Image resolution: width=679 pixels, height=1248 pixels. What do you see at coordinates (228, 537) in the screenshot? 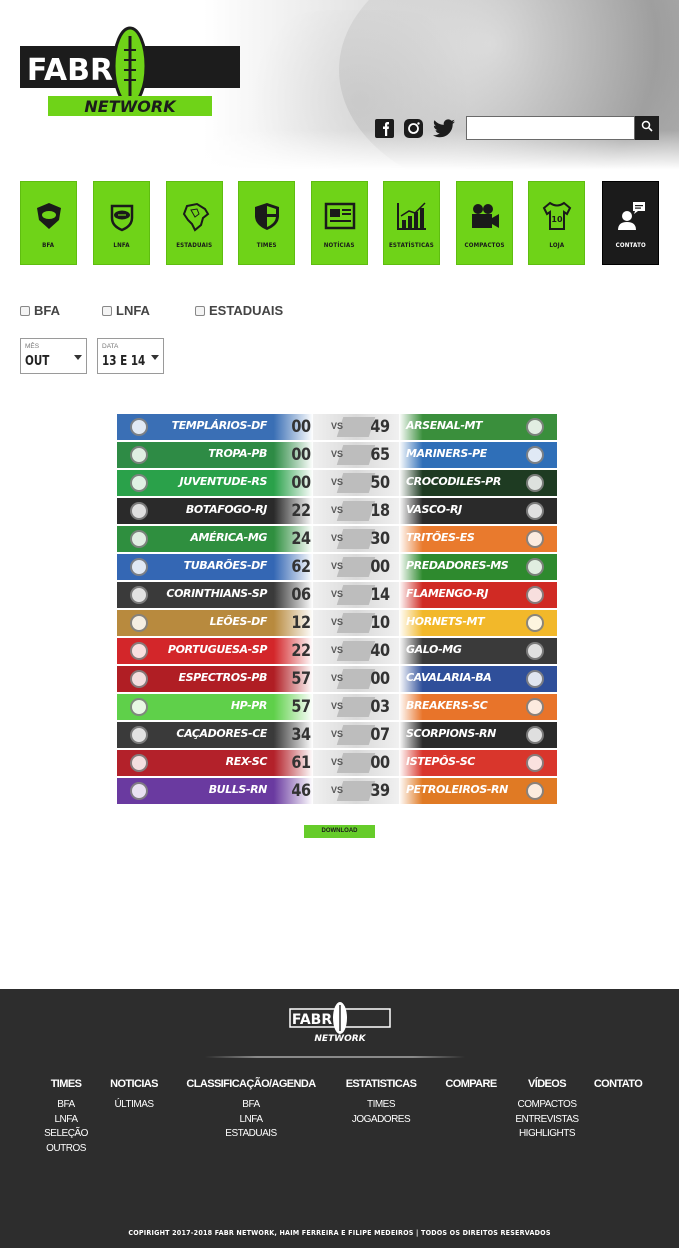
I see `home-team-name: AMÉRICA-MG` at bounding box center [228, 537].